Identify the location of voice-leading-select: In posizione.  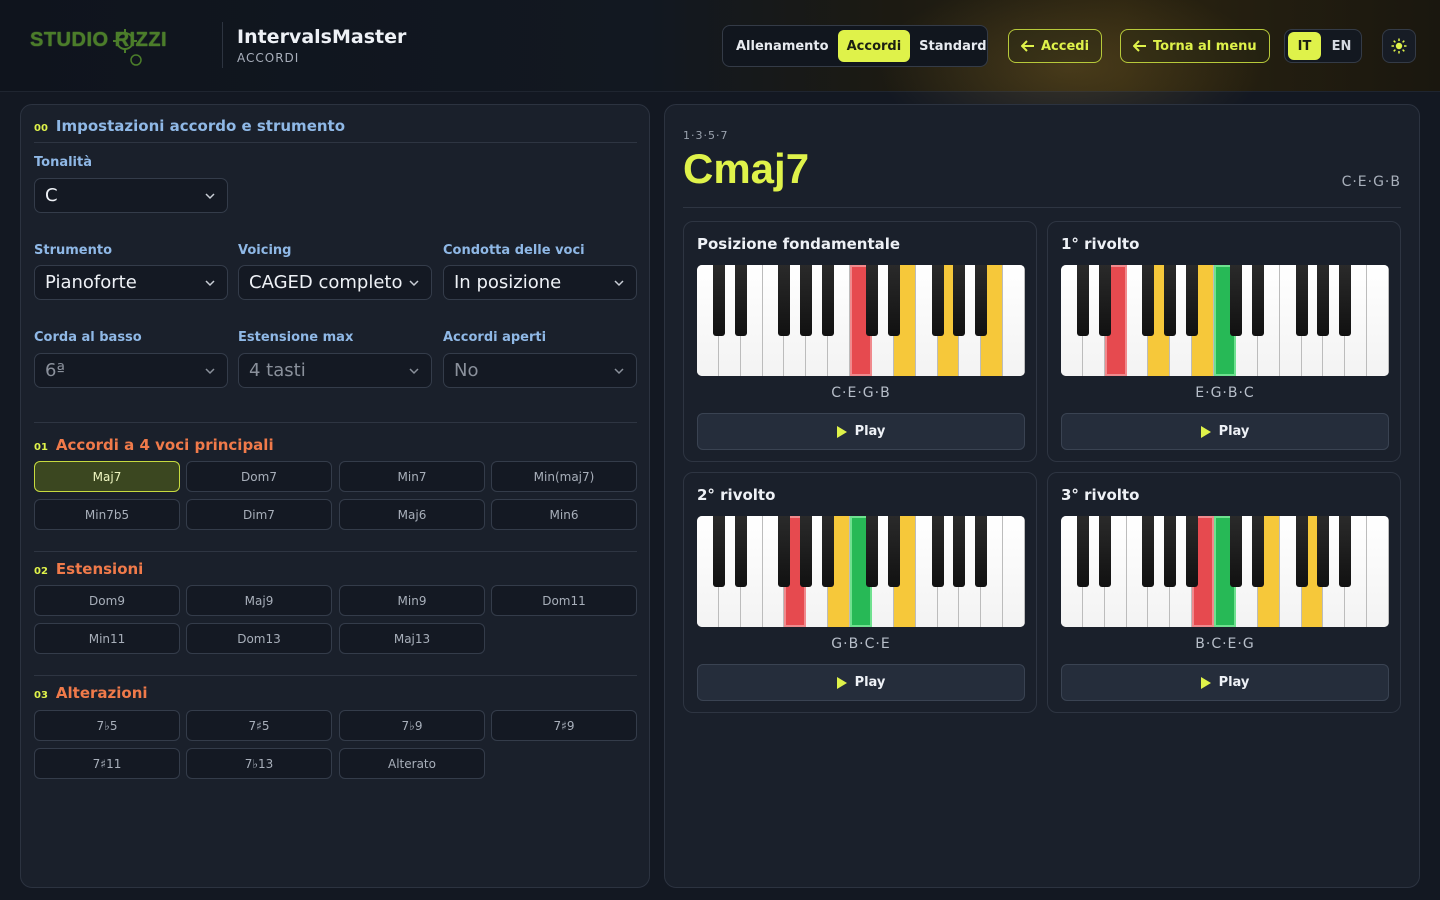
(540, 282).